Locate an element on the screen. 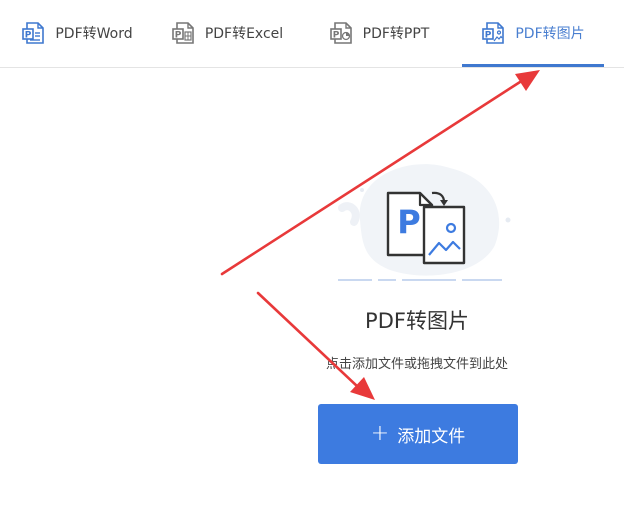  tab-pdf-to-image: P PDF转图片 is located at coordinates (533, 33).